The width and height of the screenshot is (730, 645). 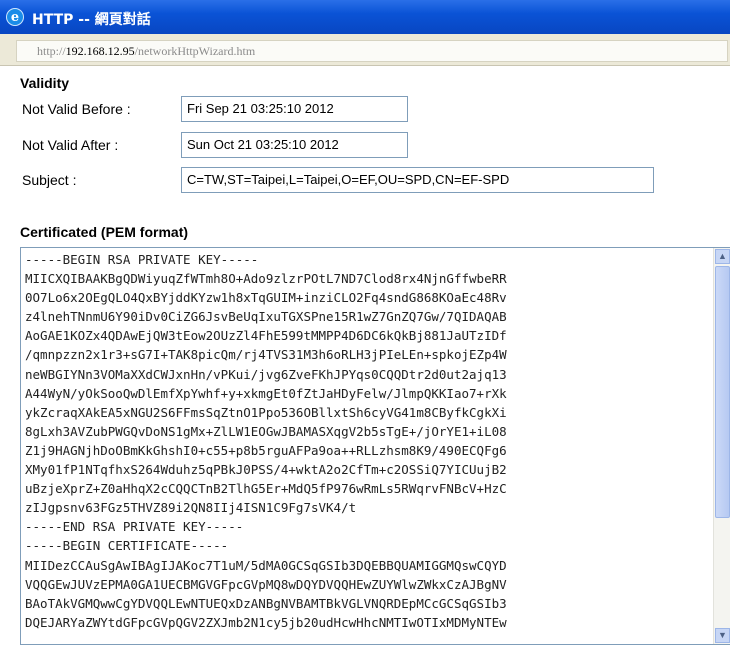 What do you see at coordinates (195, 51) in the screenshot?
I see `url-path: /networkHttpWizard.htm` at bounding box center [195, 51].